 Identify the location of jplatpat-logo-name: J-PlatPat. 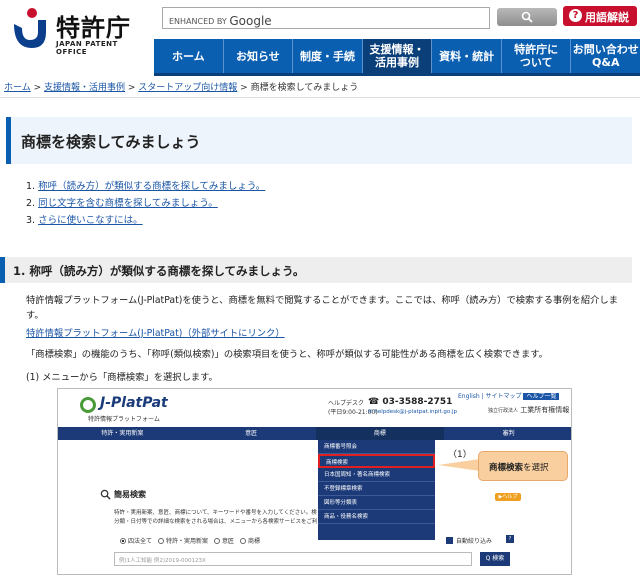
(134, 403).